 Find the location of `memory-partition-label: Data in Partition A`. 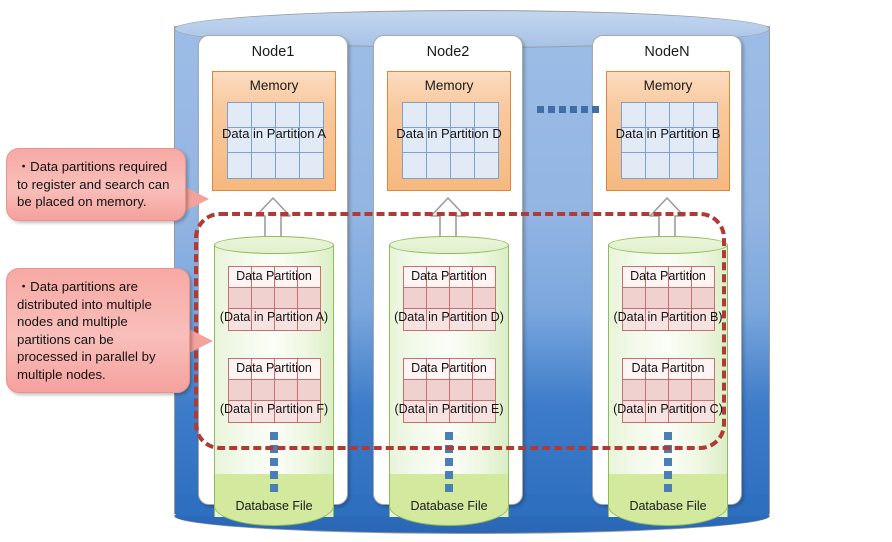

memory-partition-label: Data in Partition A is located at coordinates (274, 133).